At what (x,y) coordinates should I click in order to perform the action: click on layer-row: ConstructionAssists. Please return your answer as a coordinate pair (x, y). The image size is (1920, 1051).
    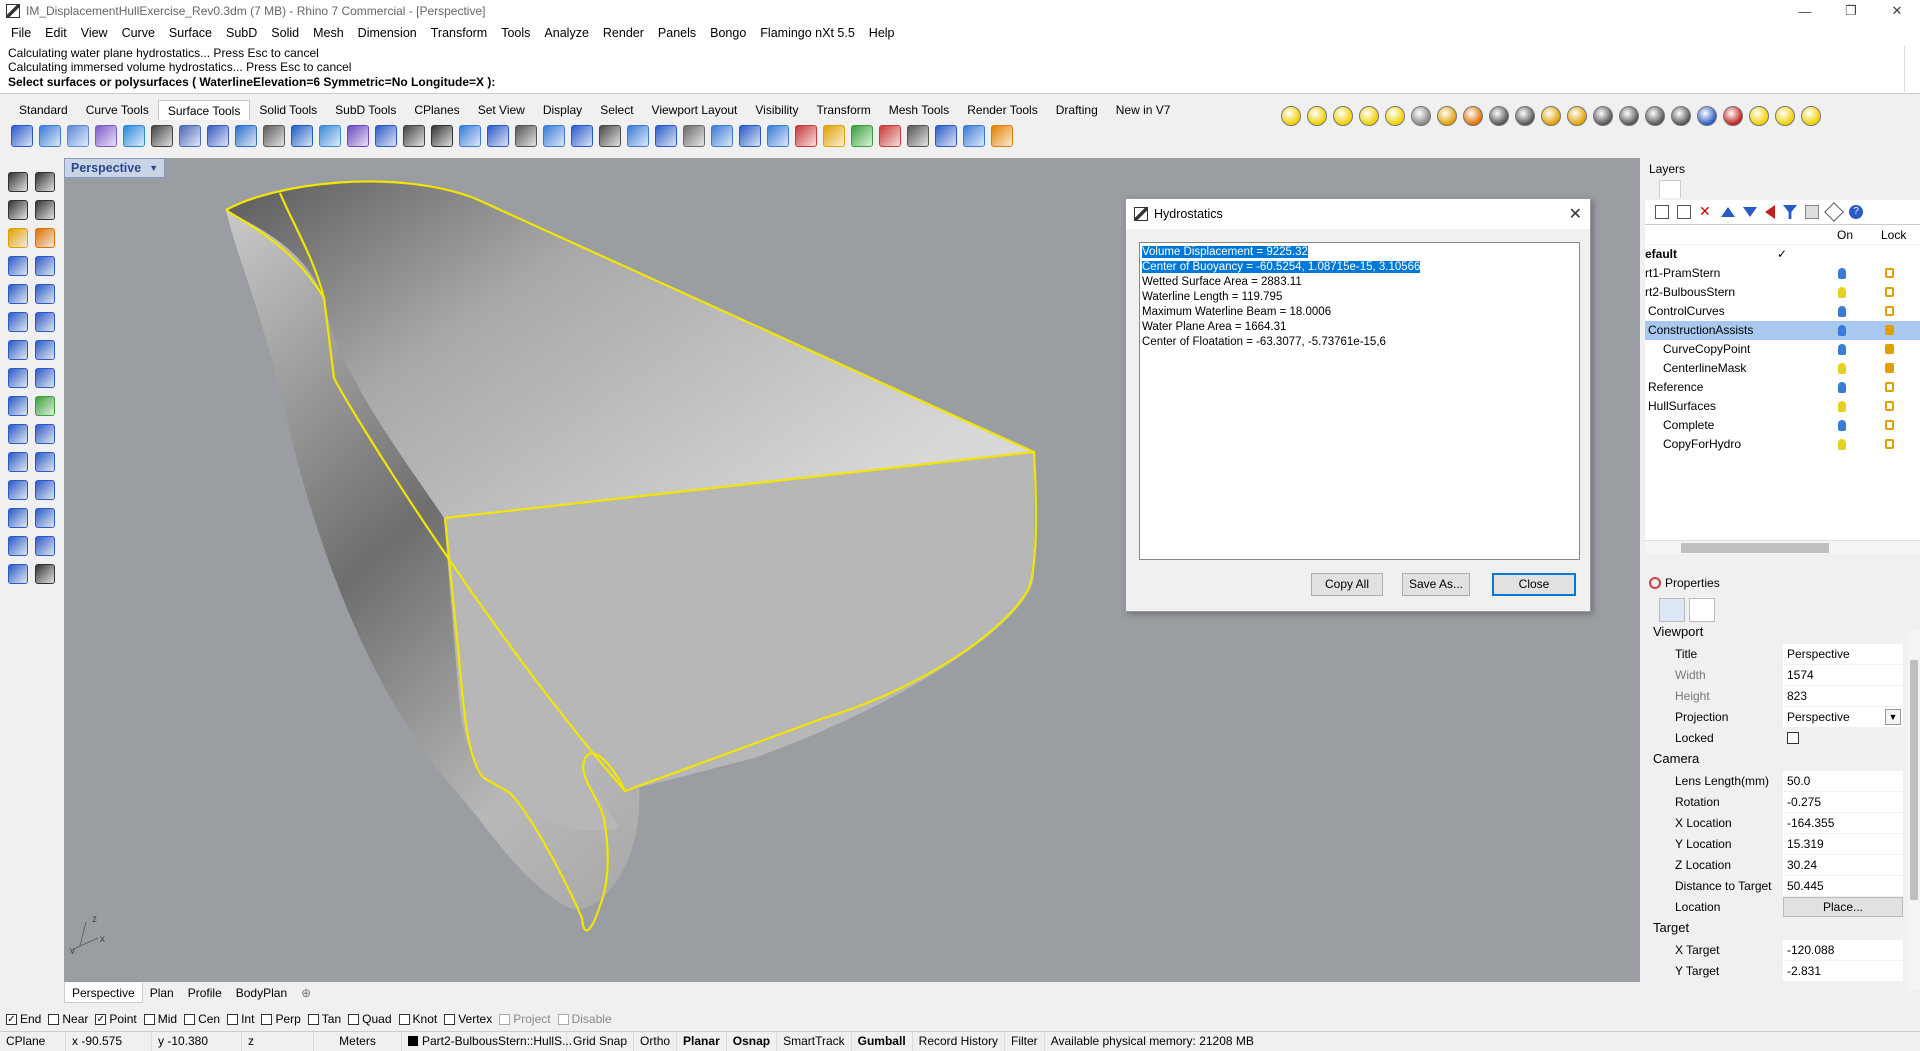
    Looking at the image, I should click on (1782, 330).